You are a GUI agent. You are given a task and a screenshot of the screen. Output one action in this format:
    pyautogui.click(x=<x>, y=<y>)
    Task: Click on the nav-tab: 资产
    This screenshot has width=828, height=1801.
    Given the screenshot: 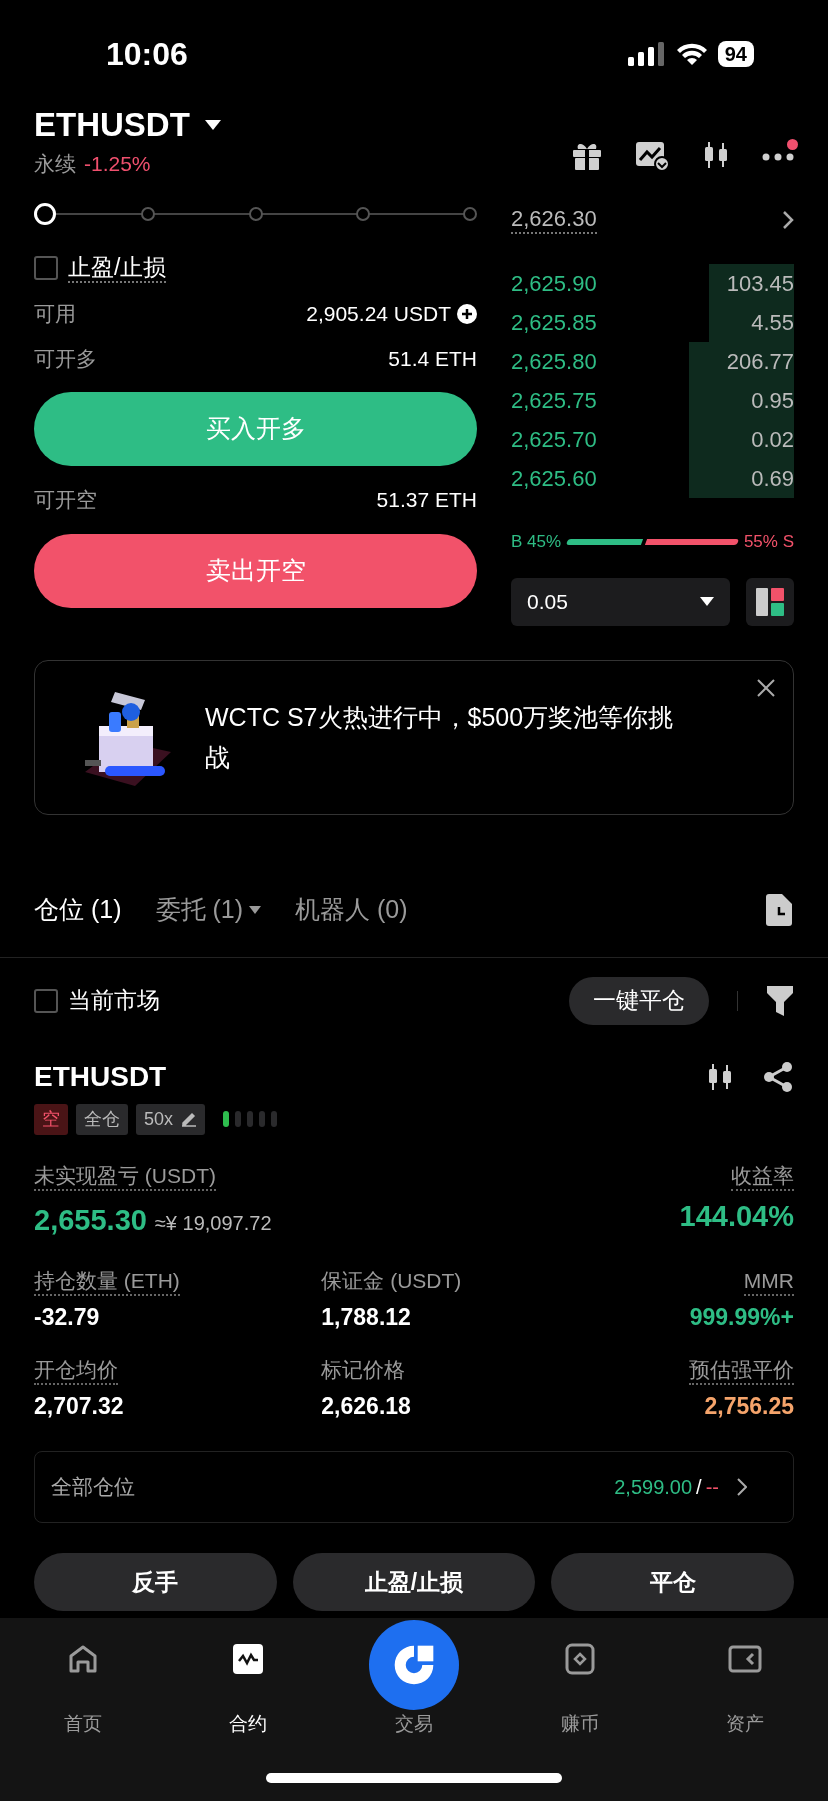 What is the action you would take?
    pyautogui.click(x=745, y=1690)
    